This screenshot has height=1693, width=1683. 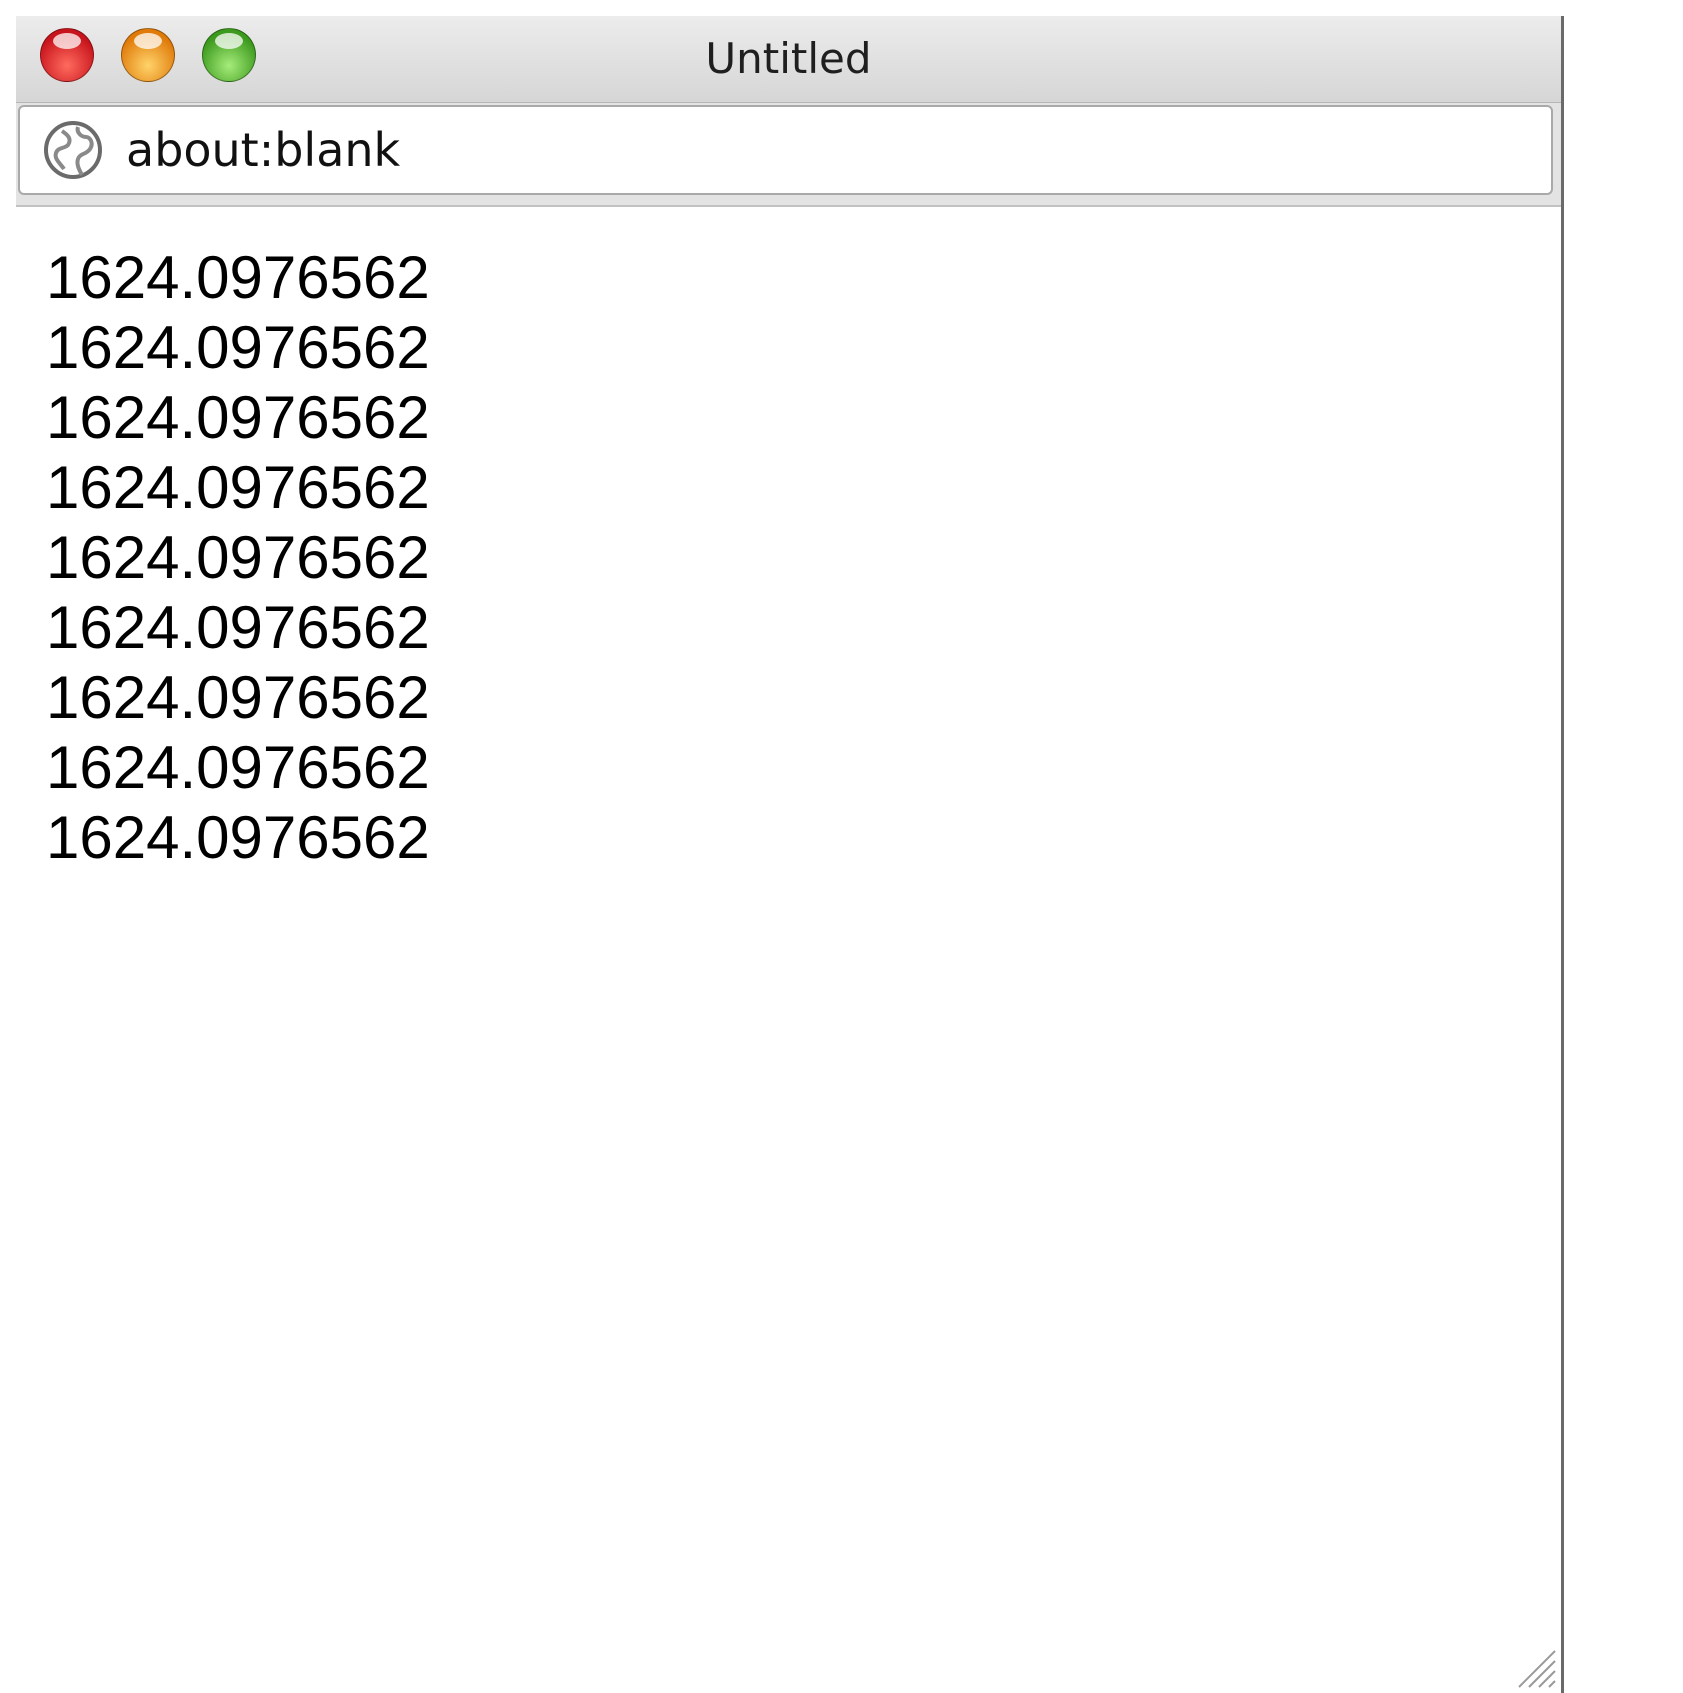 I want to click on title-bar: Untitled, so click(x=788, y=59).